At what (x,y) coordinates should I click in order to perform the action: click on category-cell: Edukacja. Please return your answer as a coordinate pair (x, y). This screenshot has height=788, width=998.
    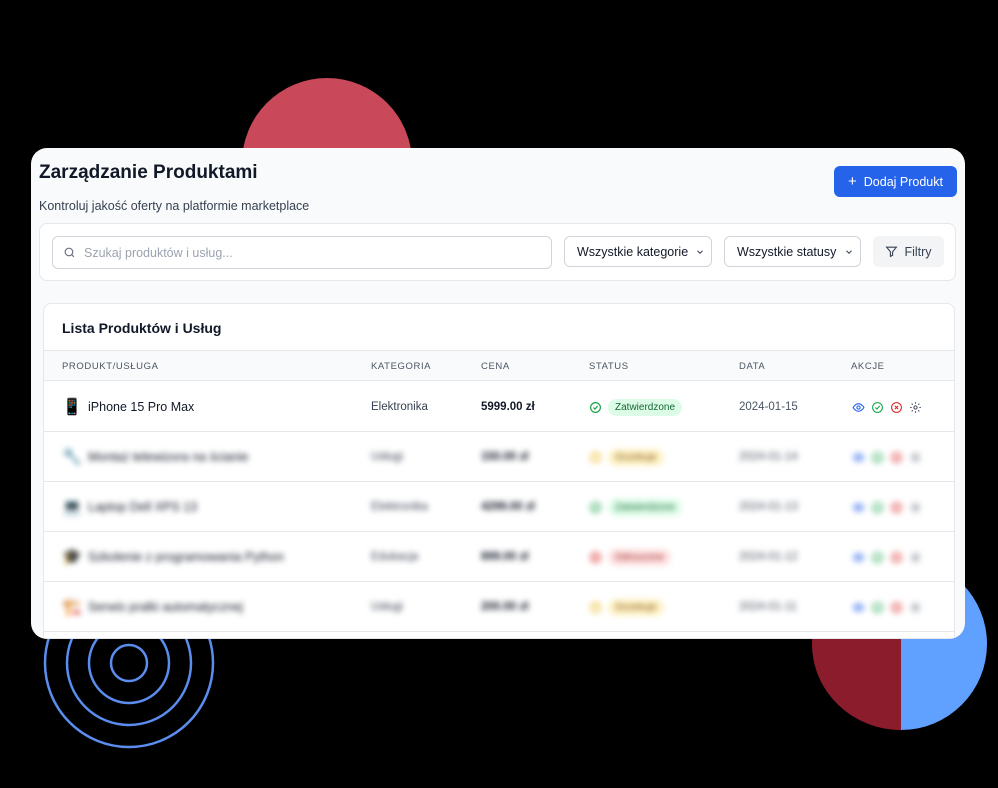
    Looking at the image, I should click on (395, 557).